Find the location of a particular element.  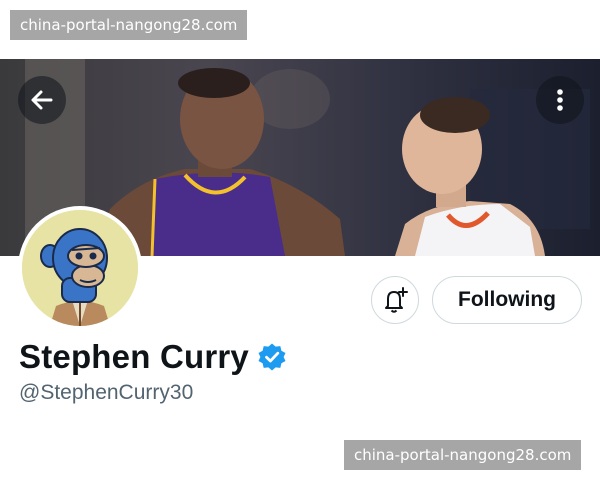

avatar is located at coordinates (80, 268).